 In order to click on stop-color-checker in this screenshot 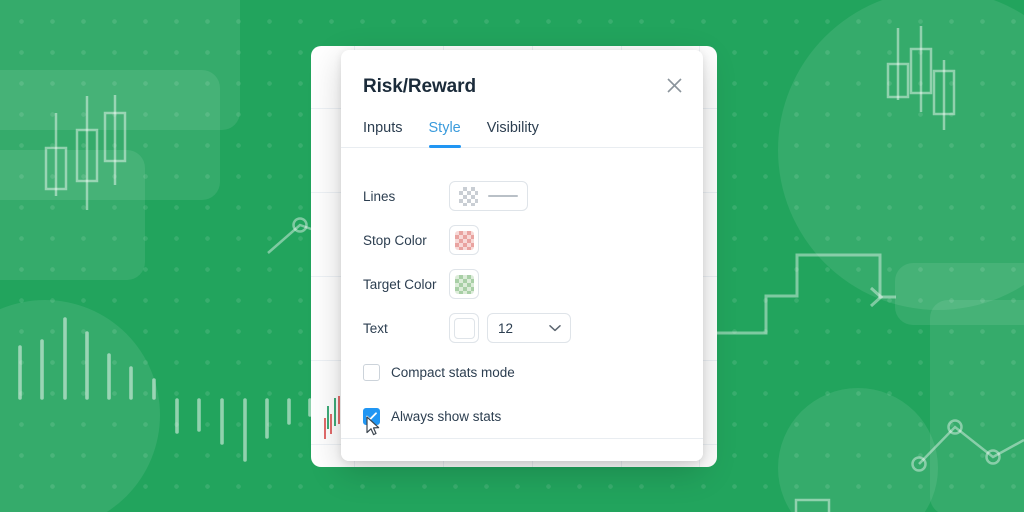, I will do `click(464, 240)`.